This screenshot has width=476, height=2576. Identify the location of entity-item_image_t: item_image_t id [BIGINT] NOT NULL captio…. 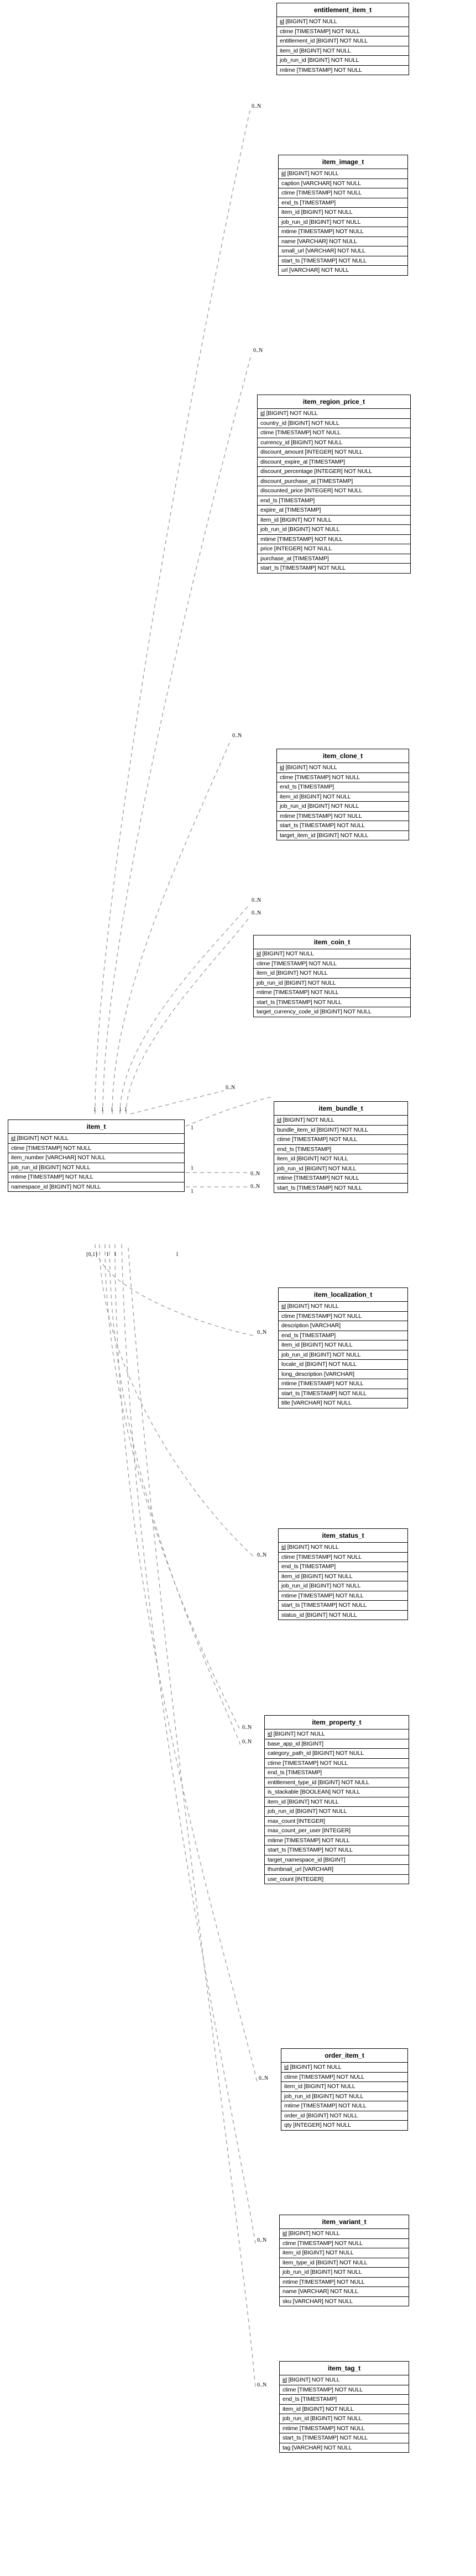
(343, 215).